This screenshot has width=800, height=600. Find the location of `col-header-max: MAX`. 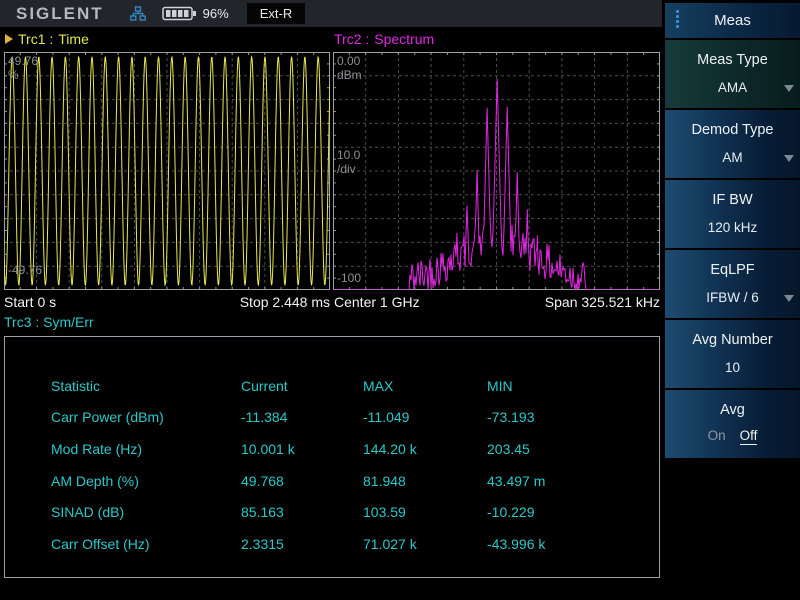

col-header-max: MAX is located at coordinates (378, 385).